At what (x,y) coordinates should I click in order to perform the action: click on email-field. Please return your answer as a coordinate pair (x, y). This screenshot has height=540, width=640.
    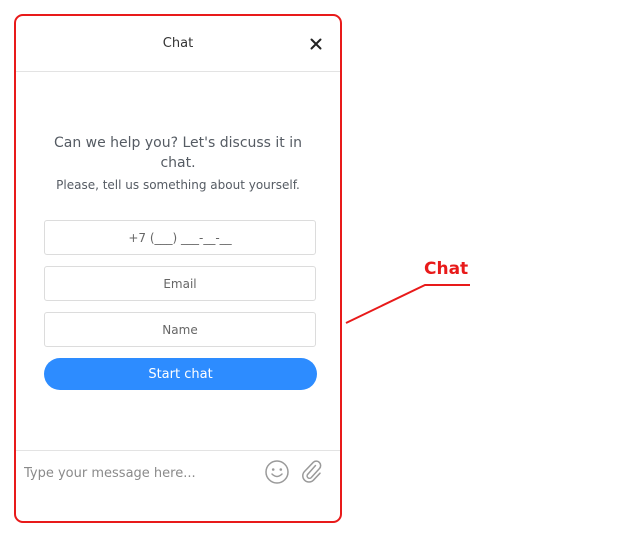
    Looking at the image, I should click on (180, 283).